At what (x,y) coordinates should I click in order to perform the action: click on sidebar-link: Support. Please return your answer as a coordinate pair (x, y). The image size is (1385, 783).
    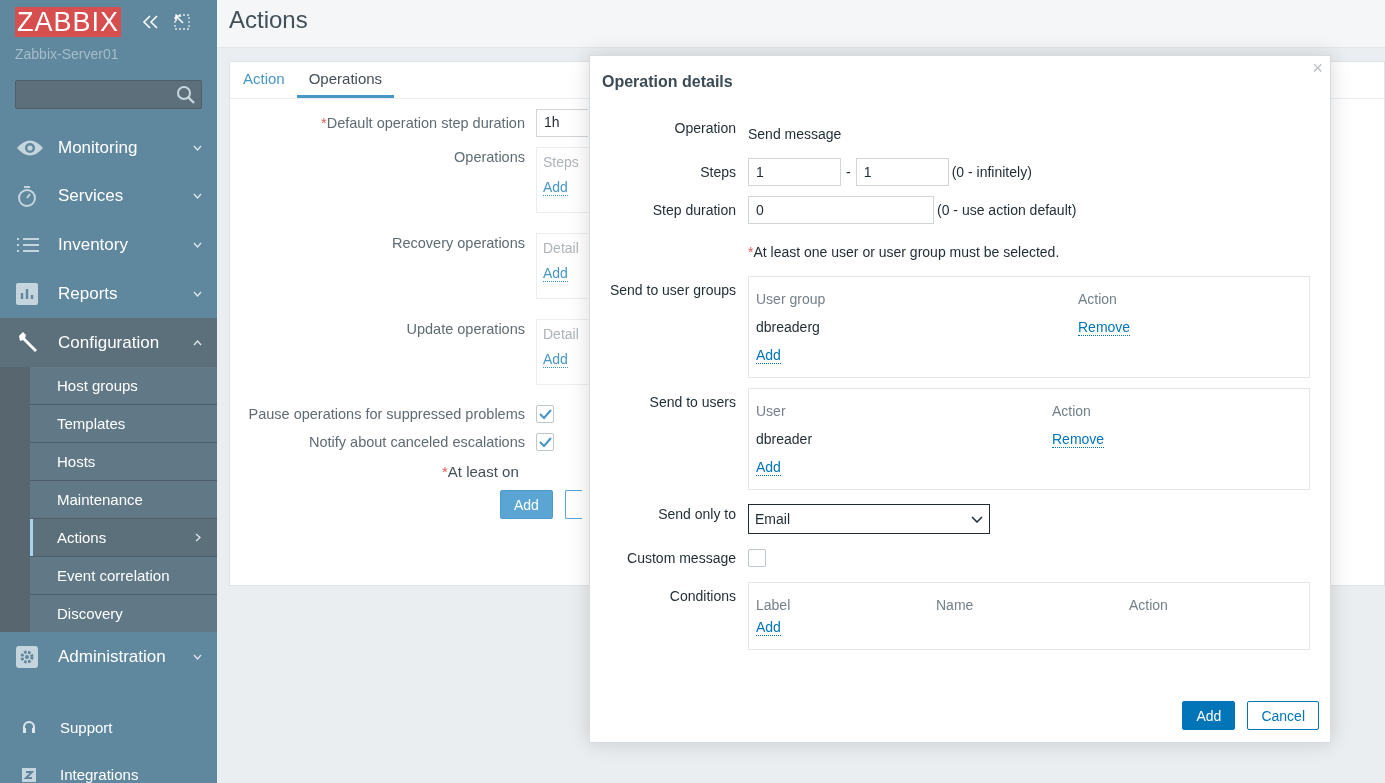
    Looking at the image, I should click on (108, 727).